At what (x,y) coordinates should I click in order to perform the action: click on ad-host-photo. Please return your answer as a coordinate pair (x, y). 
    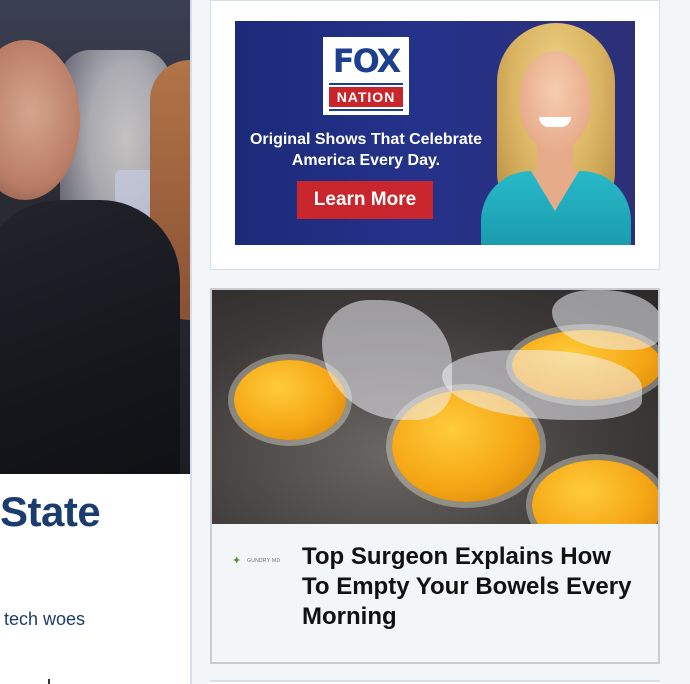
    Looking at the image, I should click on (553, 133).